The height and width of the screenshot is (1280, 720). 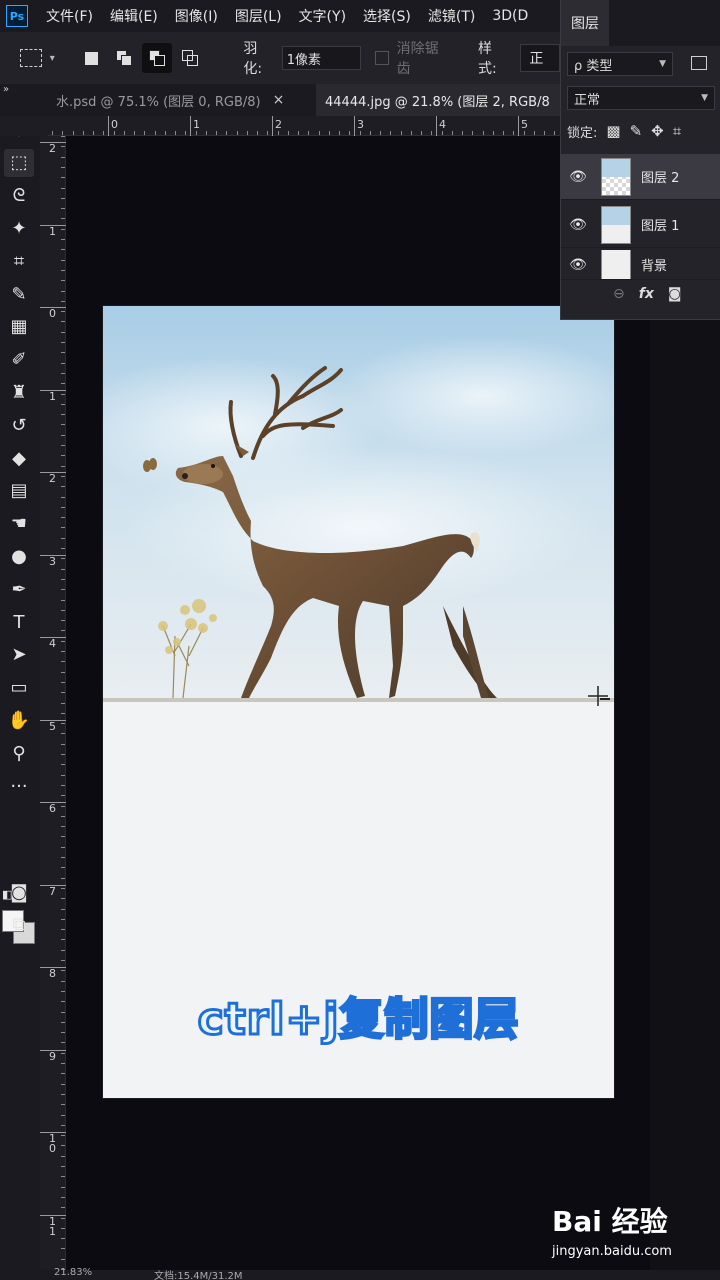 I want to click on lock-transparency-icon: ▩, so click(x=613, y=131).